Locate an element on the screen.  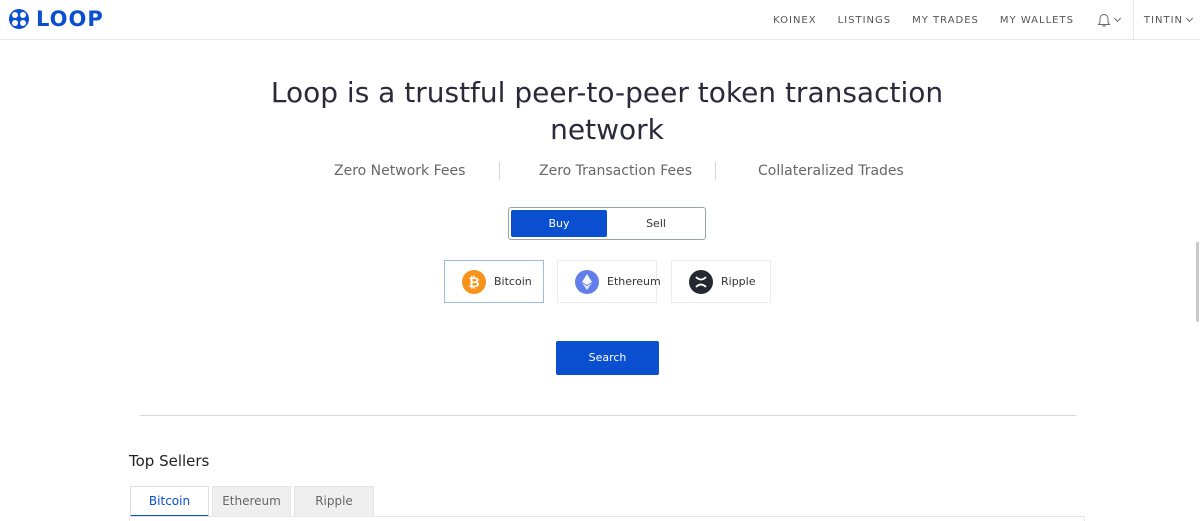
tab-ripple: Ripple is located at coordinates (334, 501).